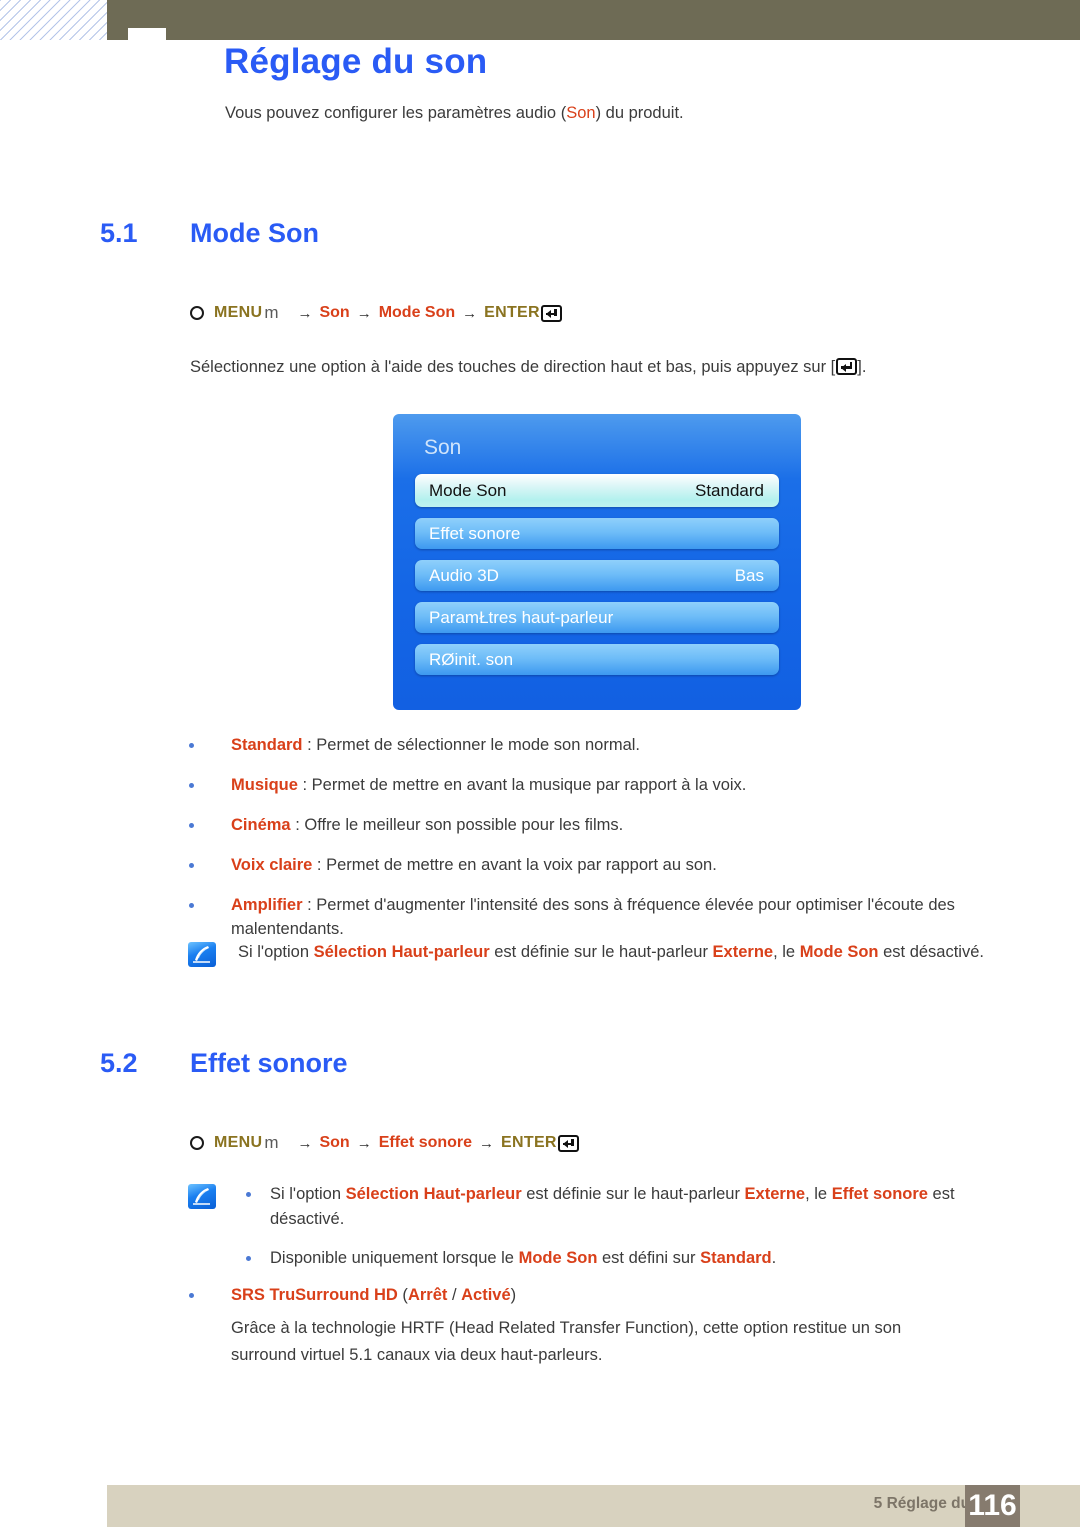 This screenshot has width=1080, height=1527. I want to click on note-part-2: est défini sur, so click(649, 1257).